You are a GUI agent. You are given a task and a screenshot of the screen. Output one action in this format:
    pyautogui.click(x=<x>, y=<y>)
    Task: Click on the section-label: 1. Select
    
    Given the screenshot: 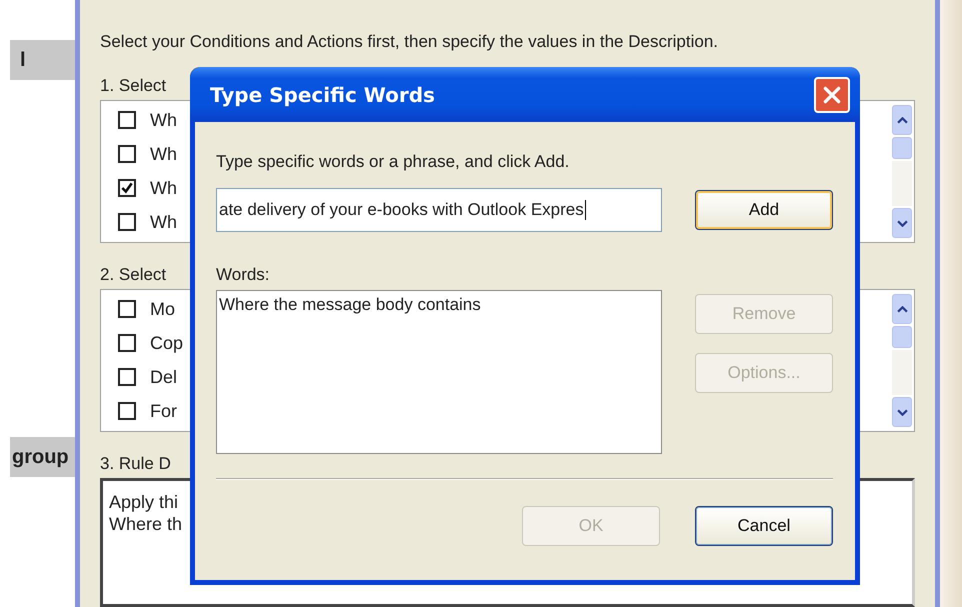 What is the action you would take?
    pyautogui.click(x=133, y=86)
    